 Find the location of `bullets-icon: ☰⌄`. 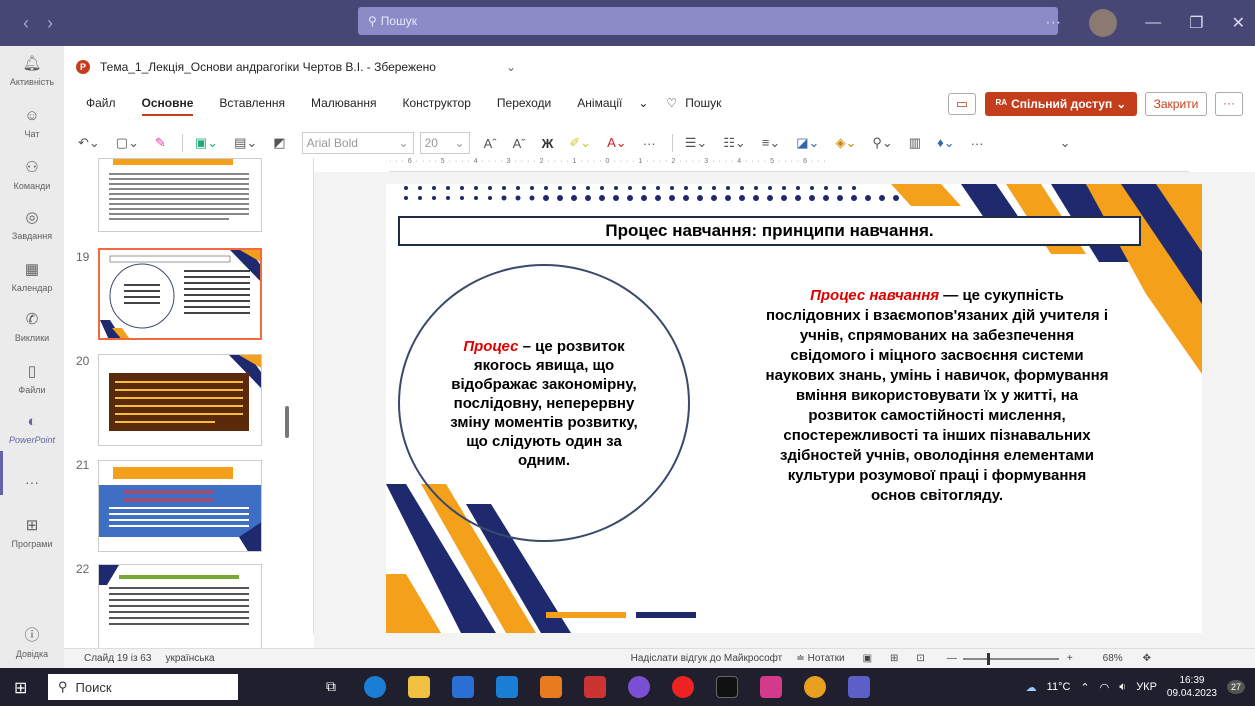

bullets-icon: ☰⌄ is located at coordinates (696, 143).